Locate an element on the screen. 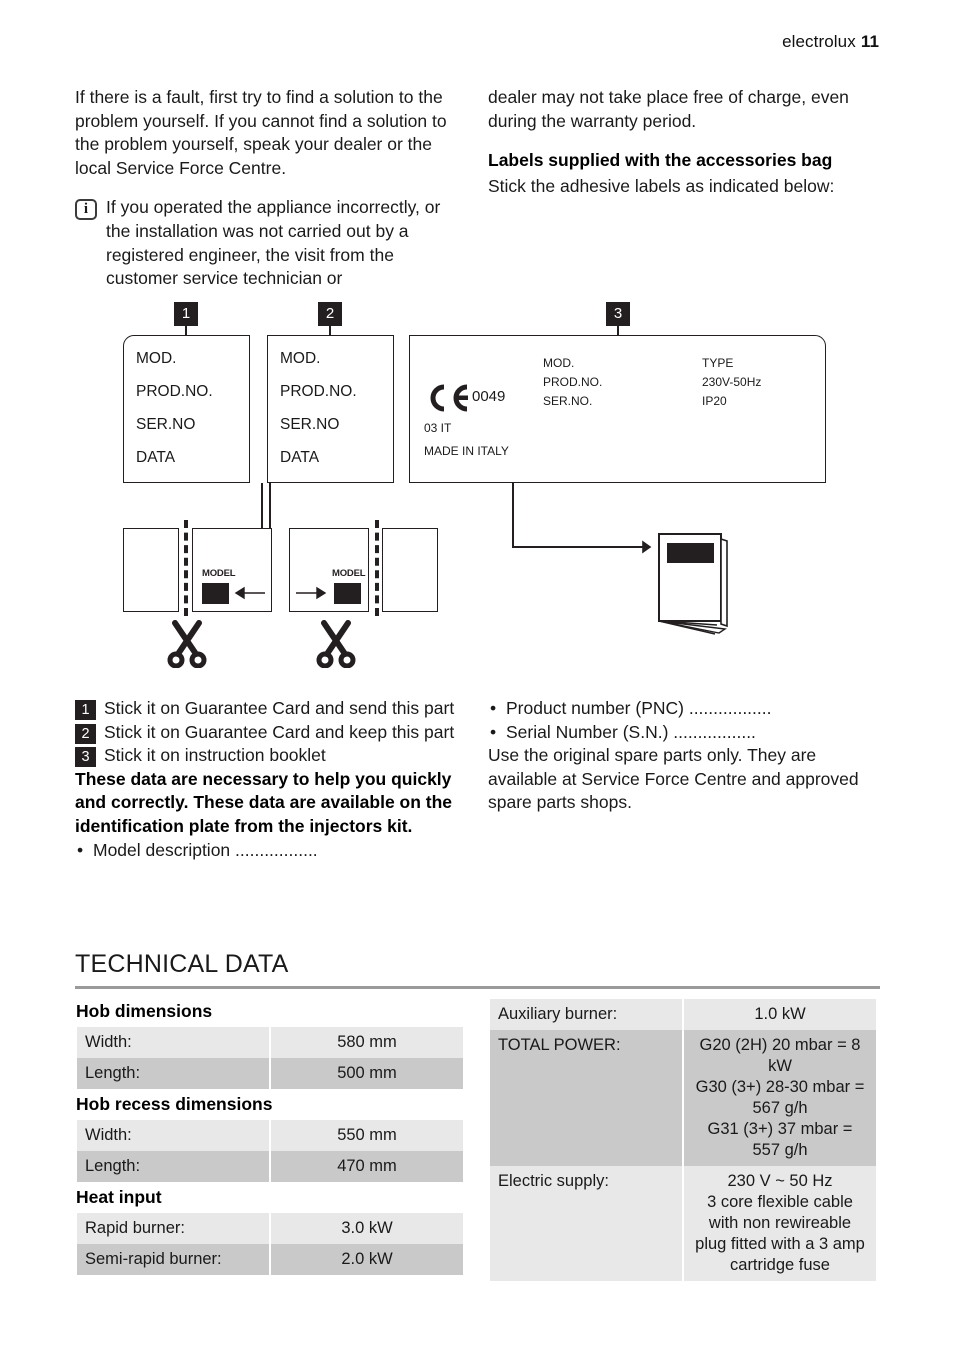 The image size is (954, 1352). connector-plate3-h is located at coordinates (579, 547).